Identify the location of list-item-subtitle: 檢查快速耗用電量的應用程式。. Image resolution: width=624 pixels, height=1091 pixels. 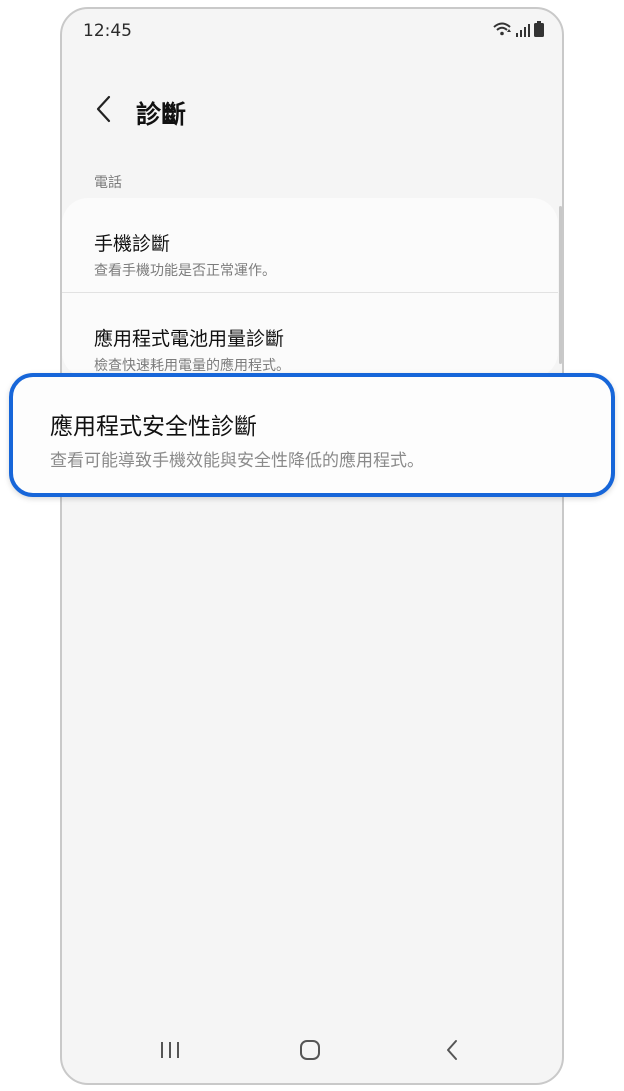
(192, 366).